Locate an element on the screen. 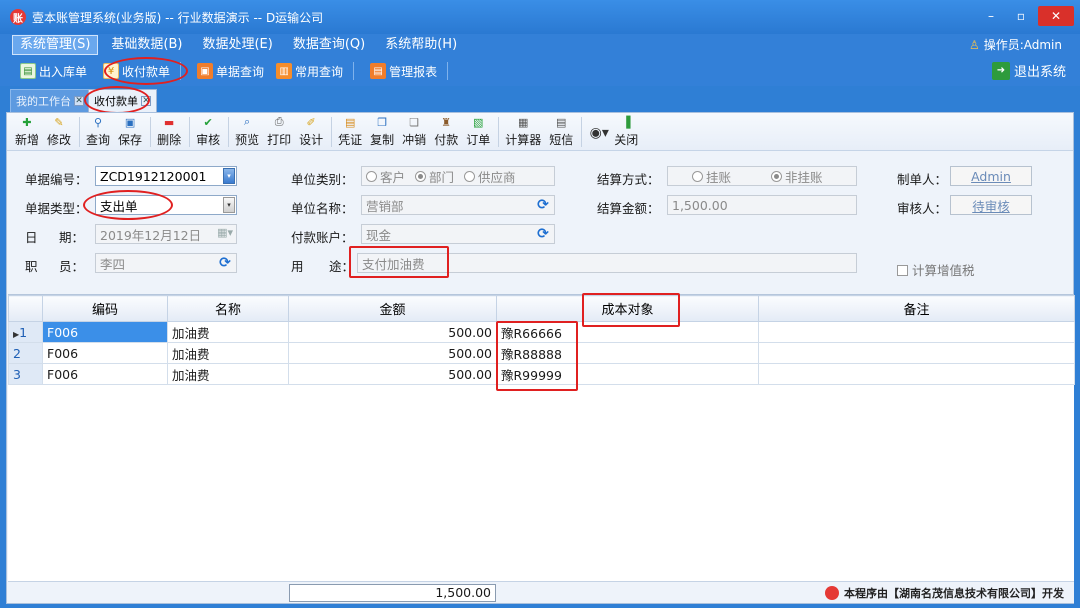  col-code-header: 编码 is located at coordinates (105, 308).